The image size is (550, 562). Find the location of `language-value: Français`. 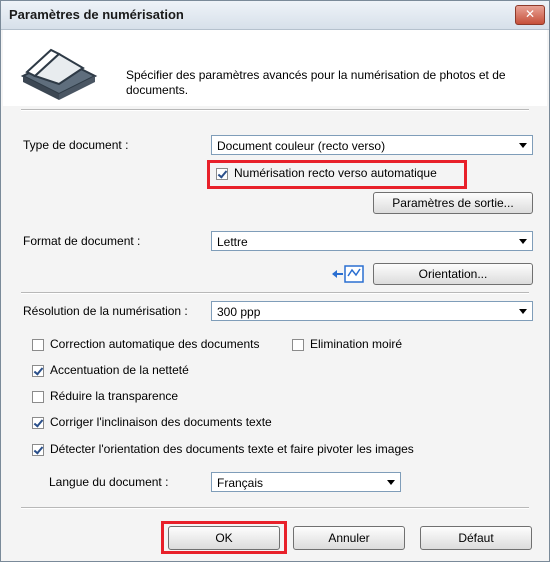

language-value: Français is located at coordinates (240, 483).